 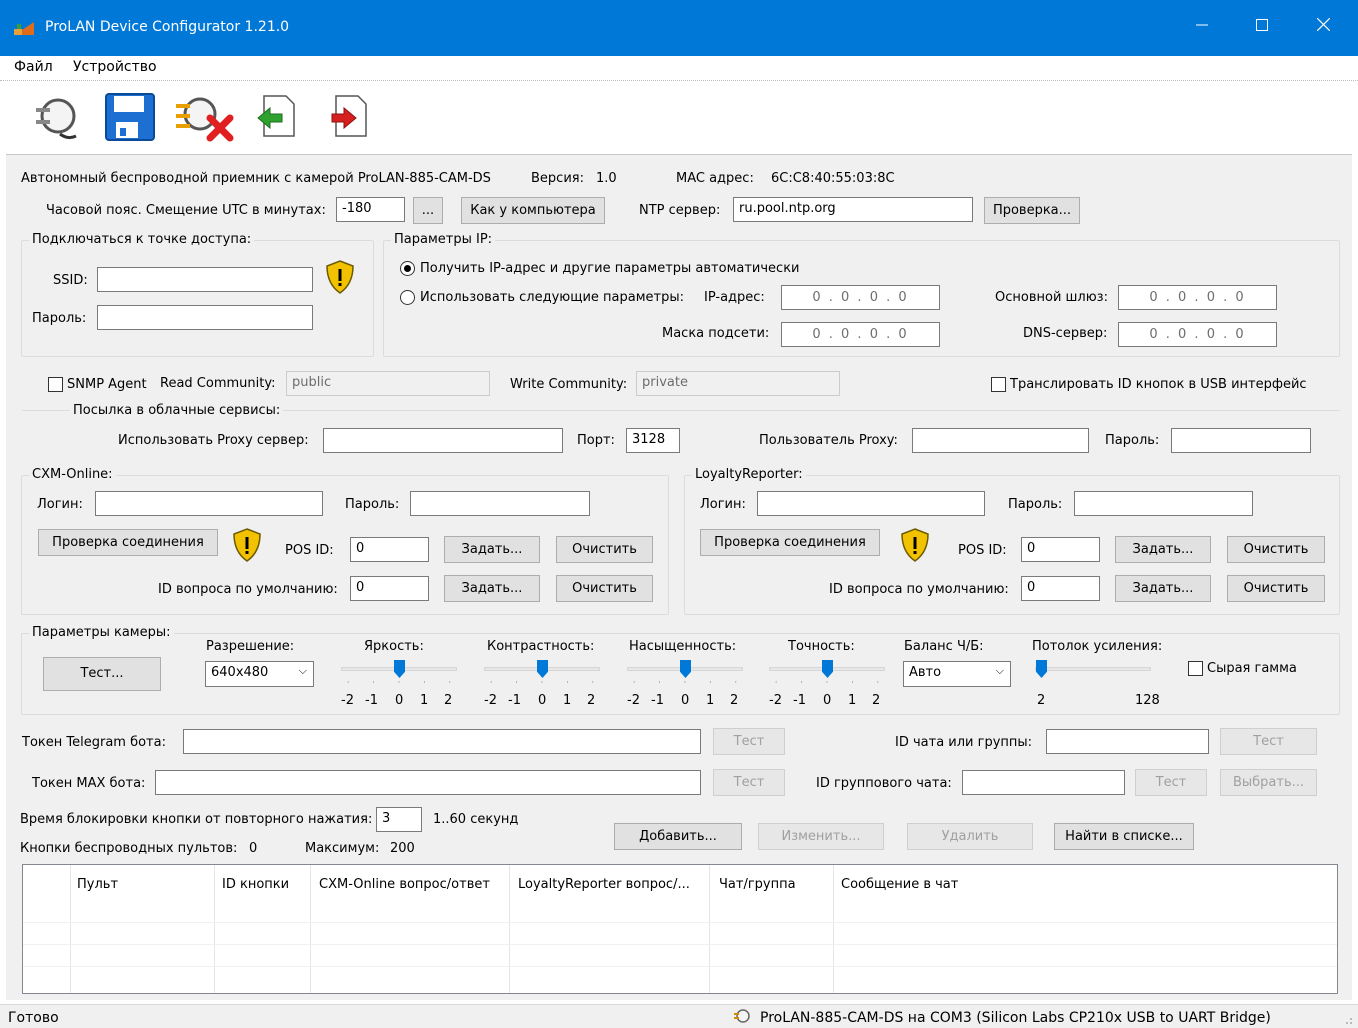 What do you see at coordinates (853, 209) in the screenshot?
I see `ntp-server-field: ru.pool.ntp.org` at bounding box center [853, 209].